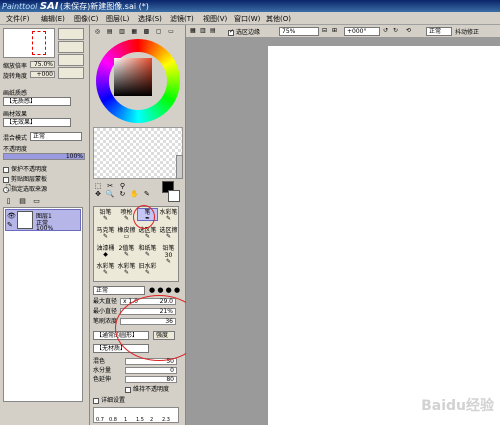  Describe the element at coordinates (203, 30) in the screenshot. I see `toolbar-icon: ▥` at that location.